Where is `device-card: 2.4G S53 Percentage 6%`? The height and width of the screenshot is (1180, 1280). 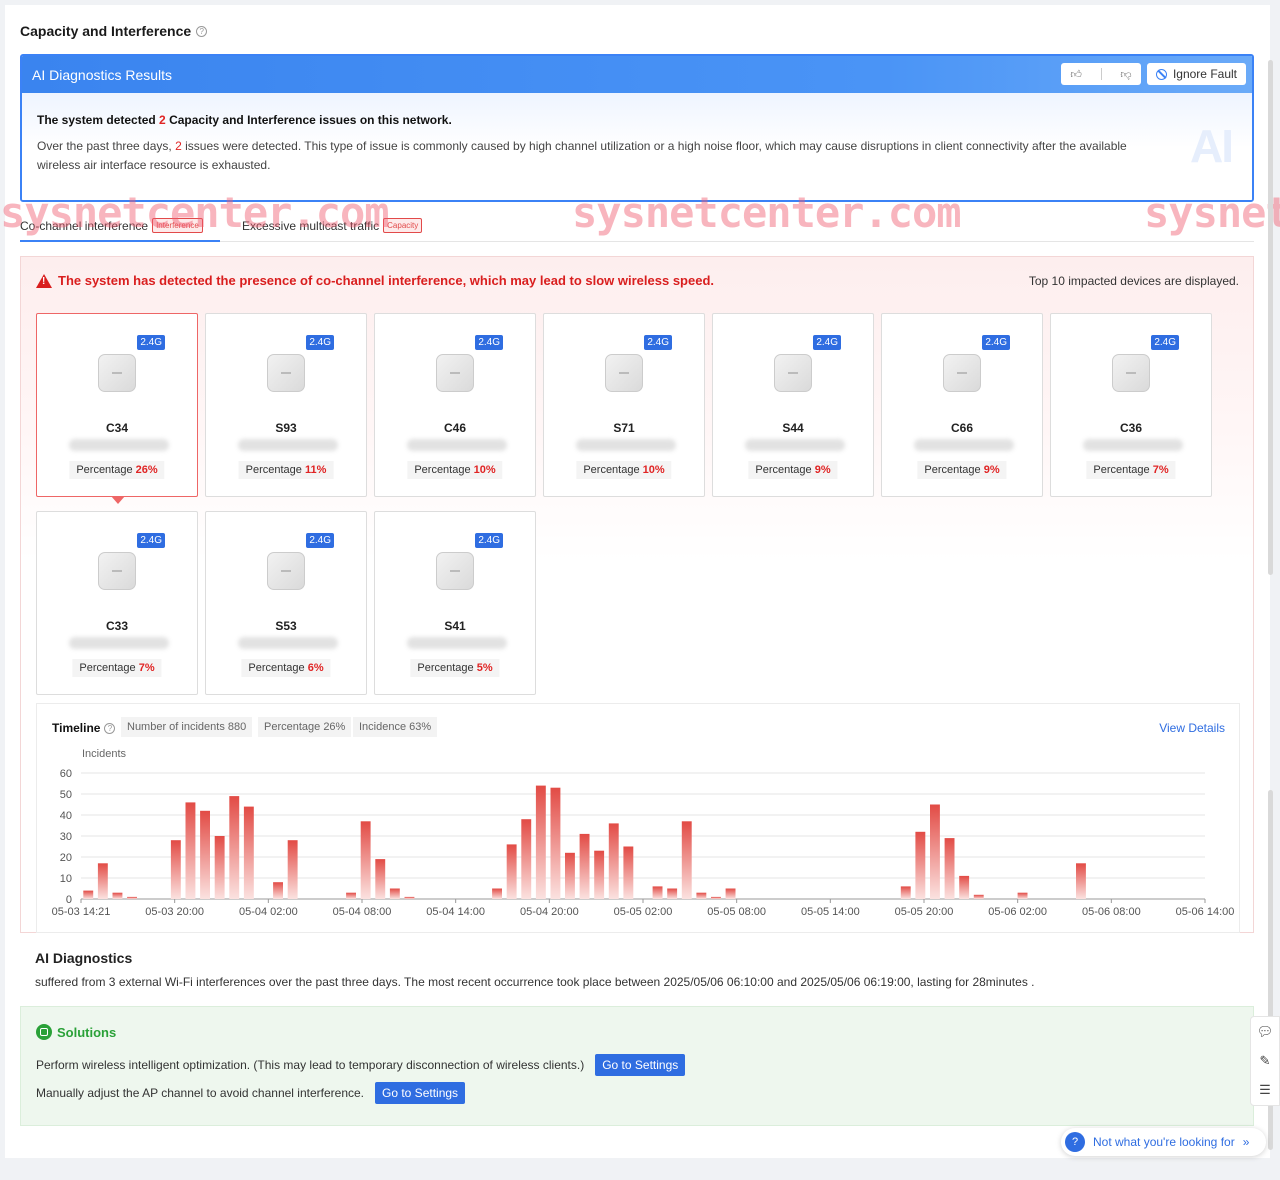 device-card: 2.4G S53 Percentage 6% is located at coordinates (286, 603).